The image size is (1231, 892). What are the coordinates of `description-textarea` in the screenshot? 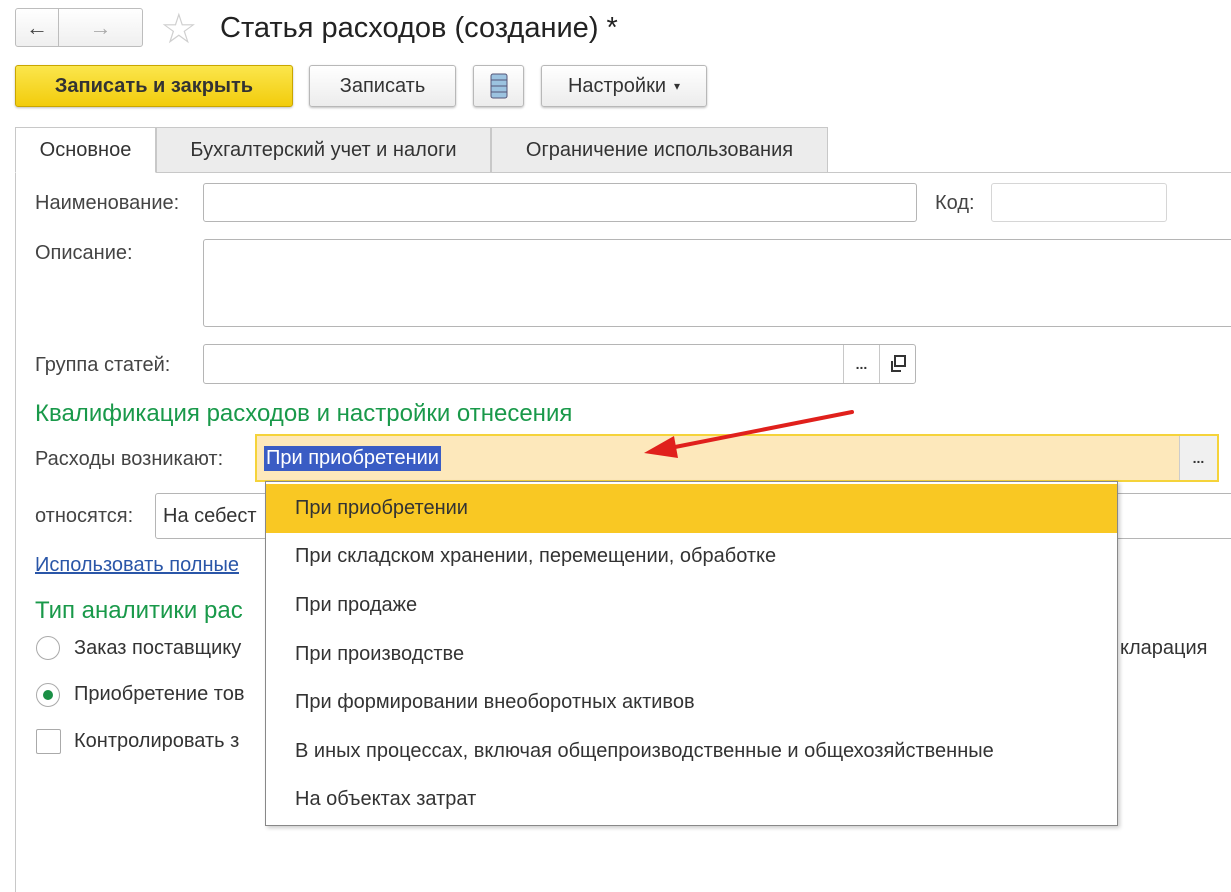 It's located at (717, 283).